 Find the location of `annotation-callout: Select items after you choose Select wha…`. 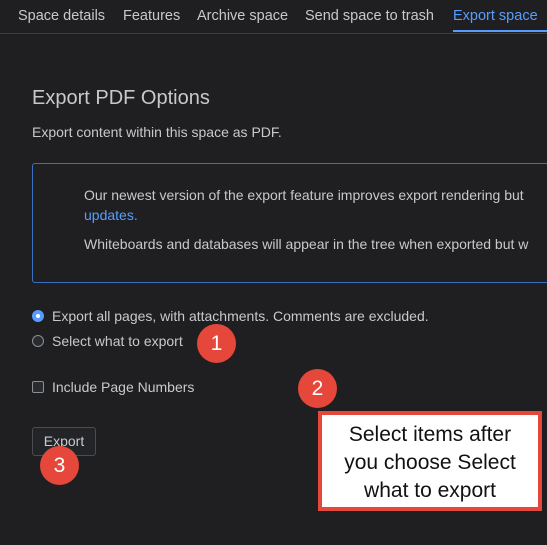

annotation-callout: Select items after you choose Select wha… is located at coordinates (430, 461).